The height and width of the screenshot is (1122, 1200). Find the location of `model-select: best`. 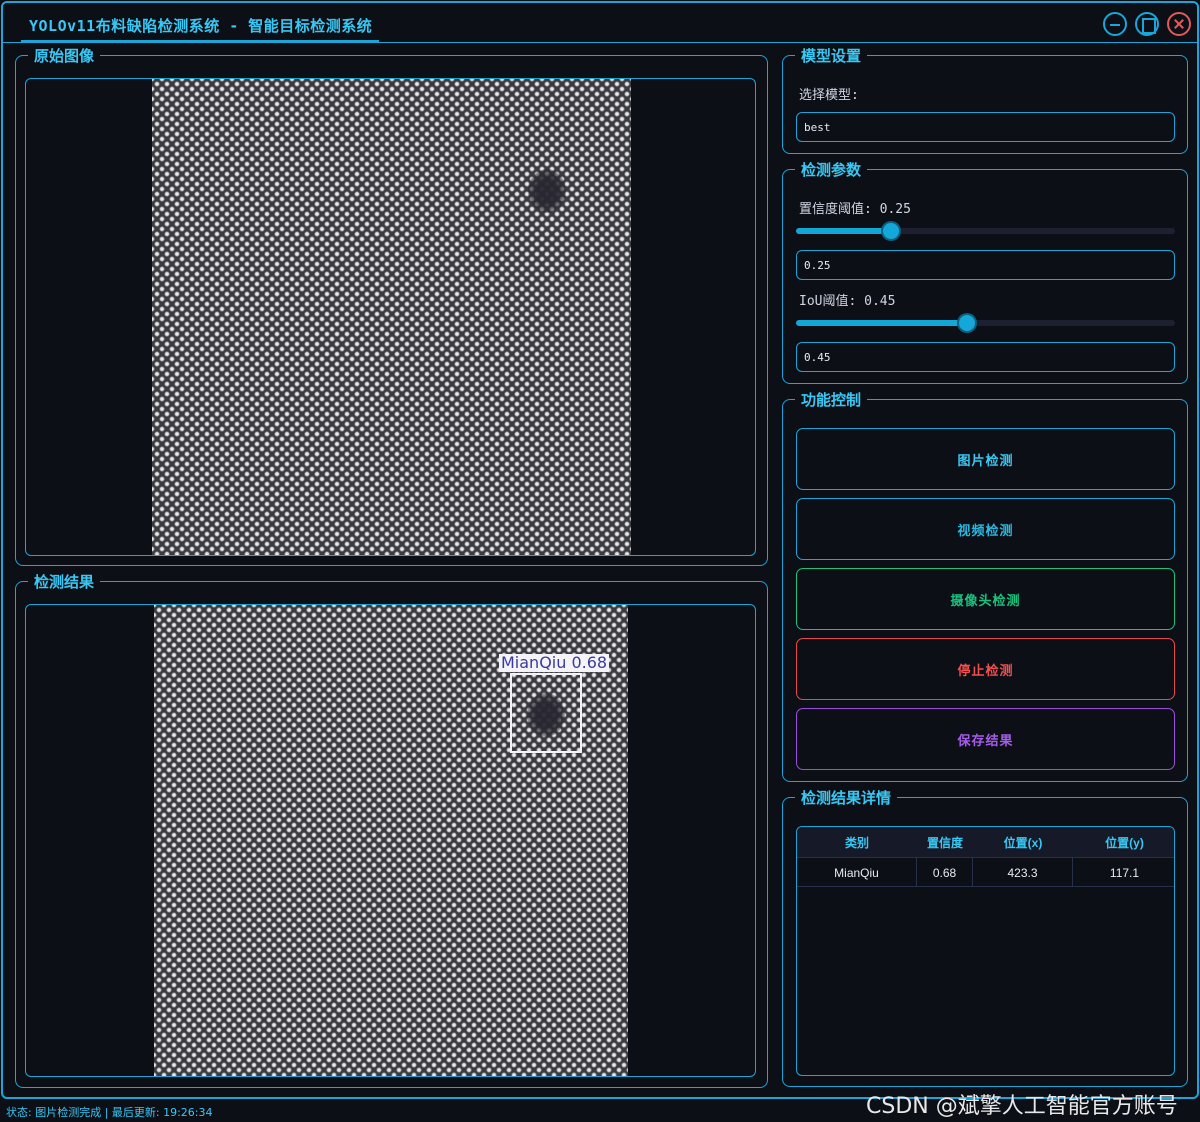

model-select: best is located at coordinates (985, 127).